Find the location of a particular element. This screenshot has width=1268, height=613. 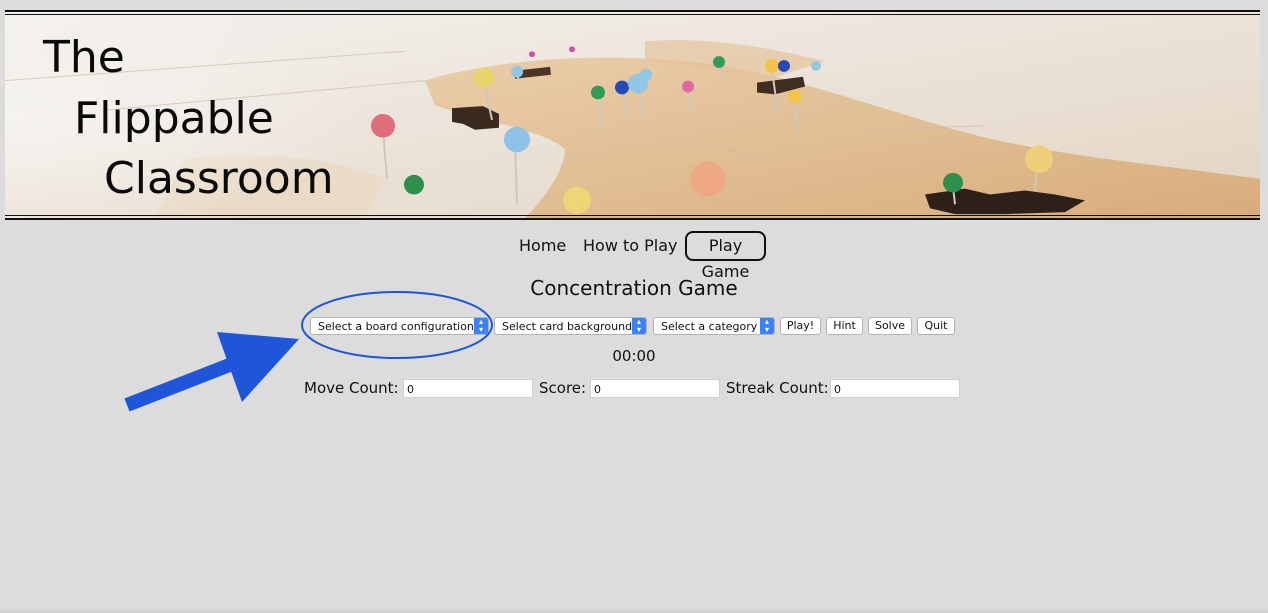

game-timer: 00:00 is located at coordinates (634, 356).